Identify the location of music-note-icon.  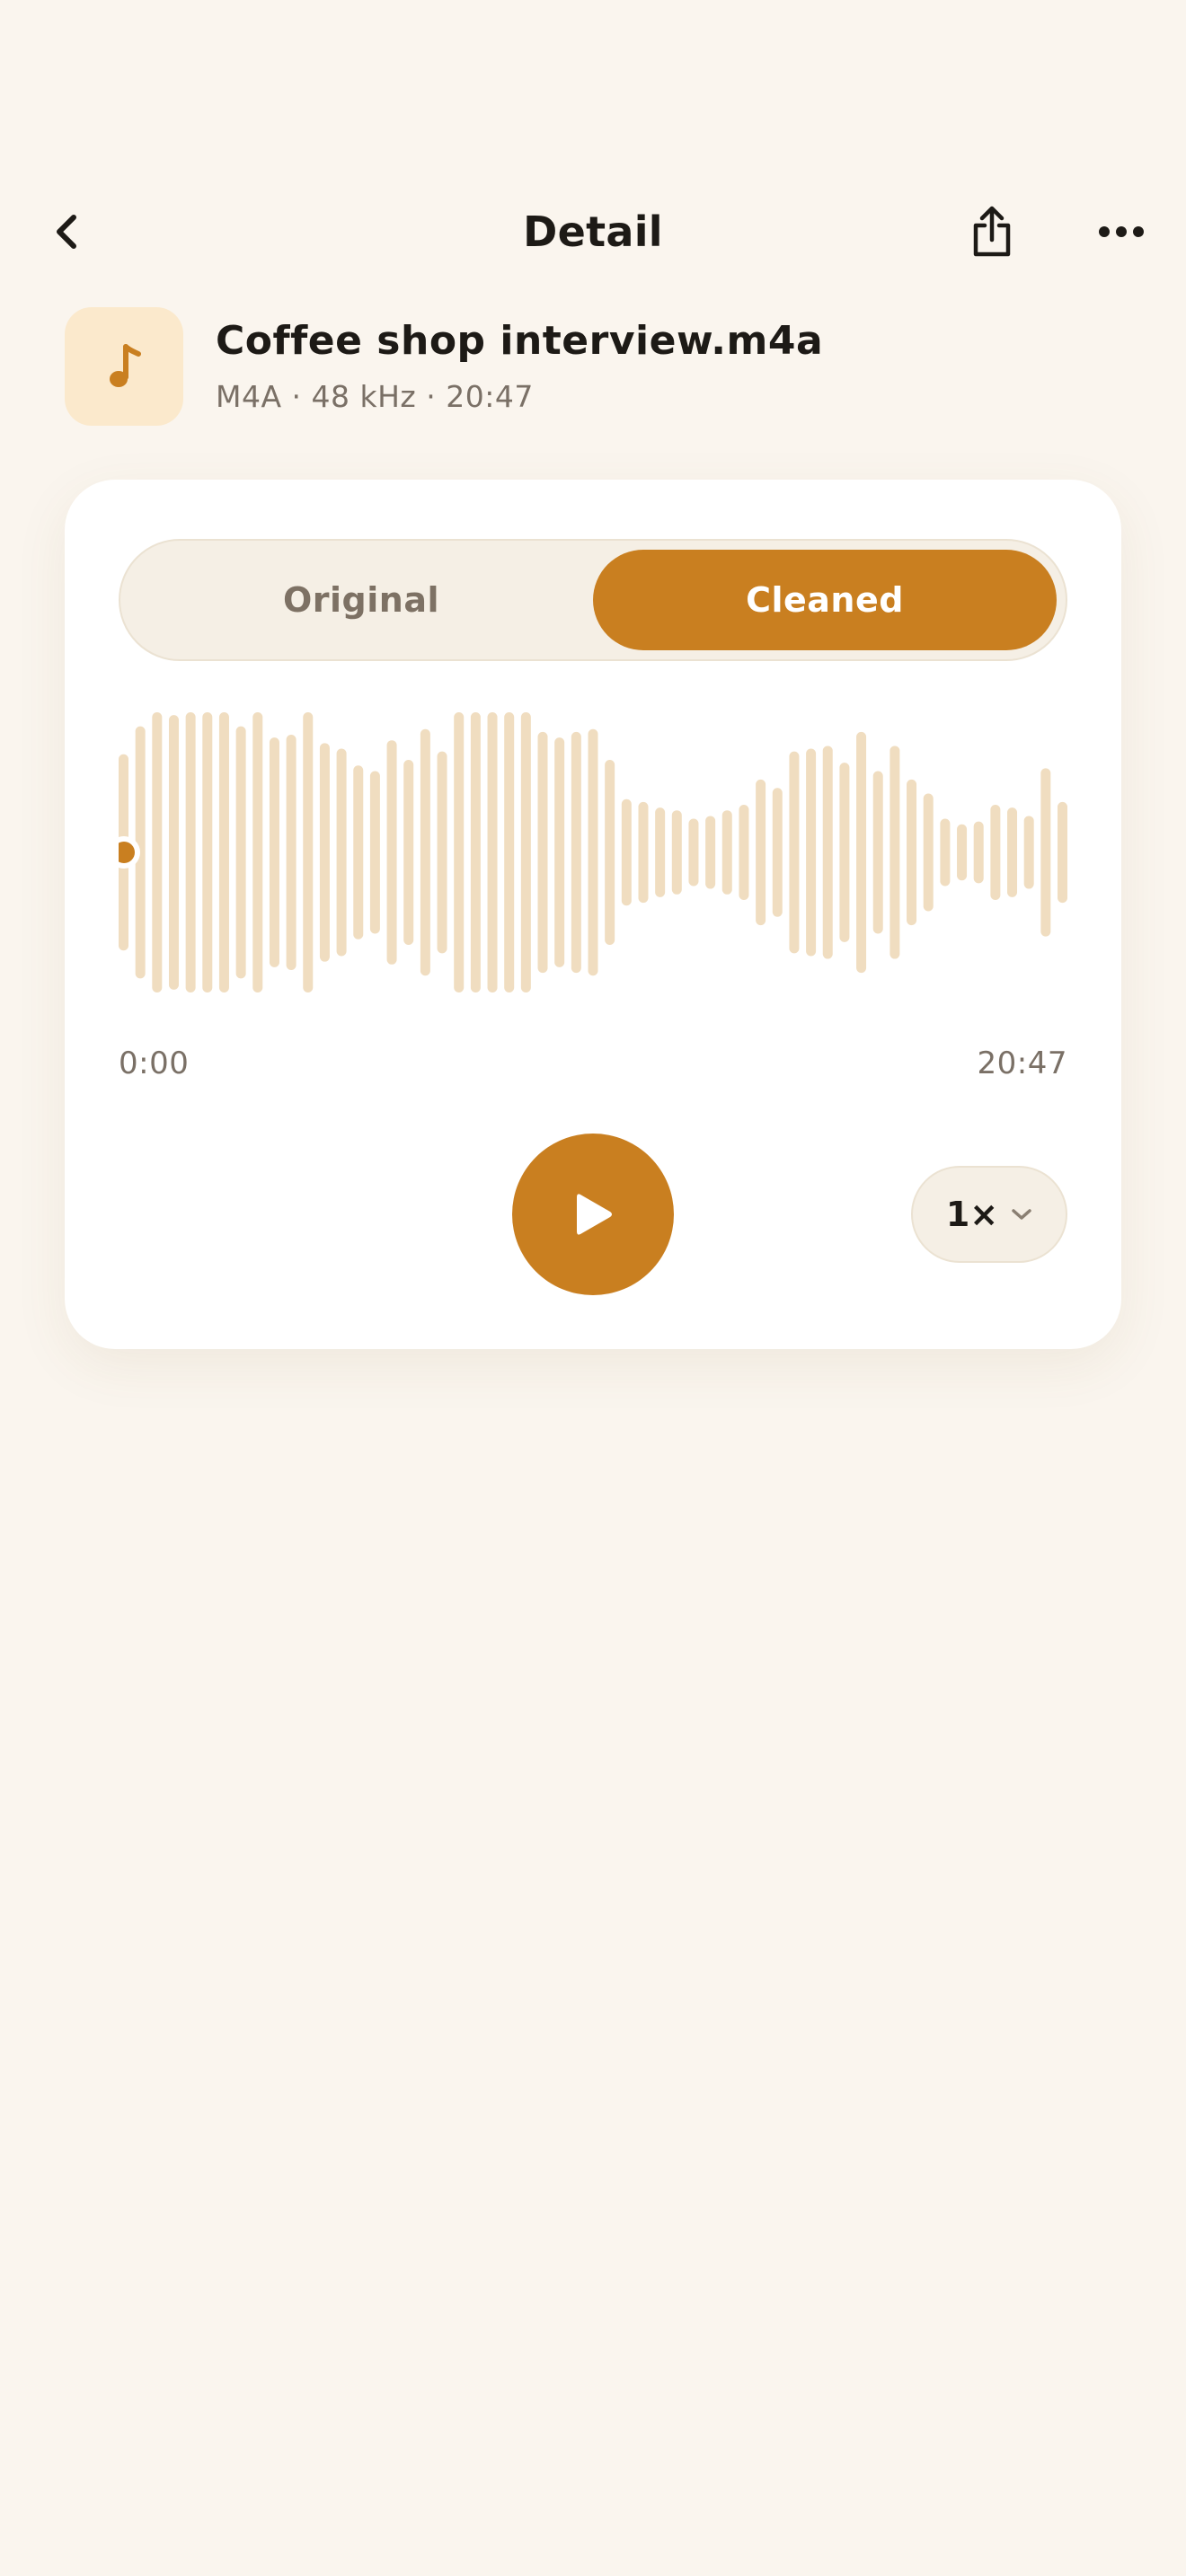
(125, 365).